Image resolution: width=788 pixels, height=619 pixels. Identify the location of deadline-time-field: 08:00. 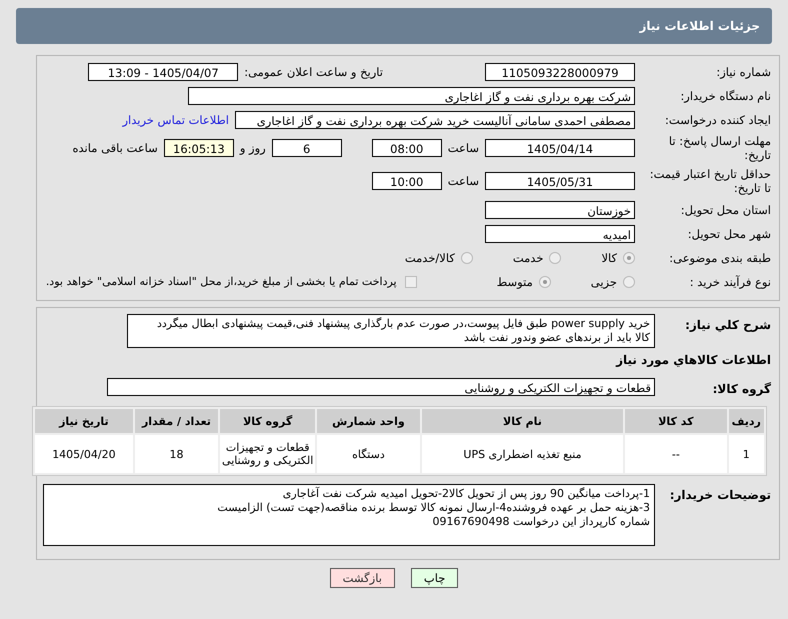
(407, 148).